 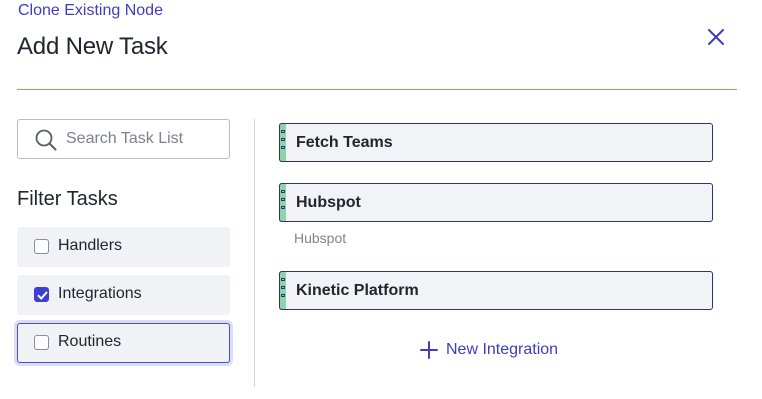 I want to click on task-hubspot: Hubspot, so click(x=496, y=202).